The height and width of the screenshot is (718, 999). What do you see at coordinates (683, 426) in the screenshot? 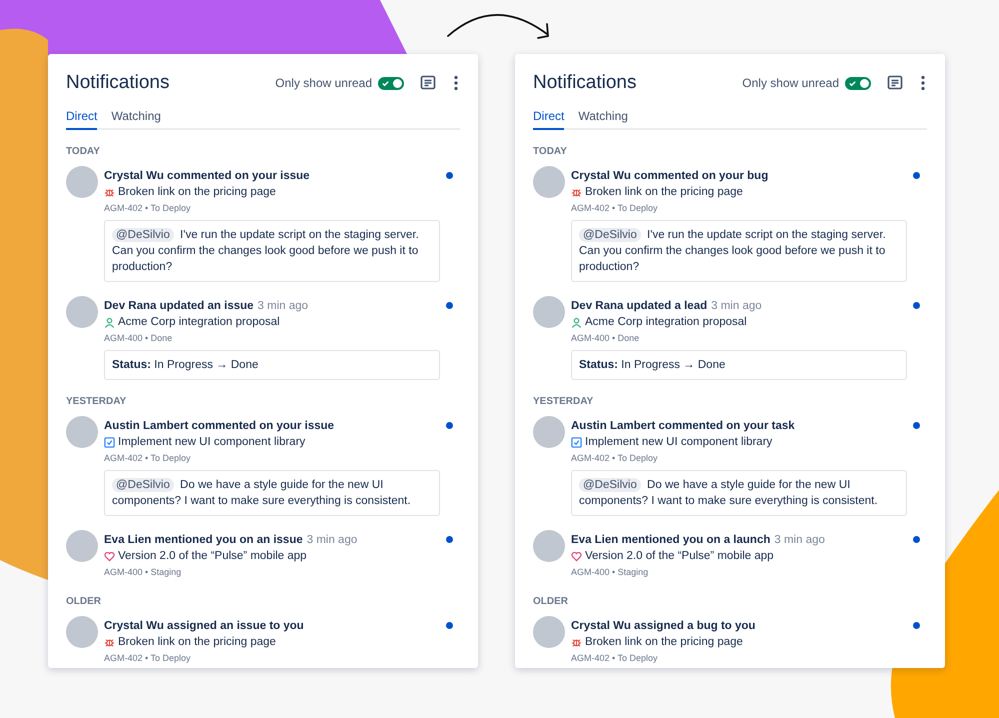
I see `notification-title: Austin Lambert commented on your task` at bounding box center [683, 426].